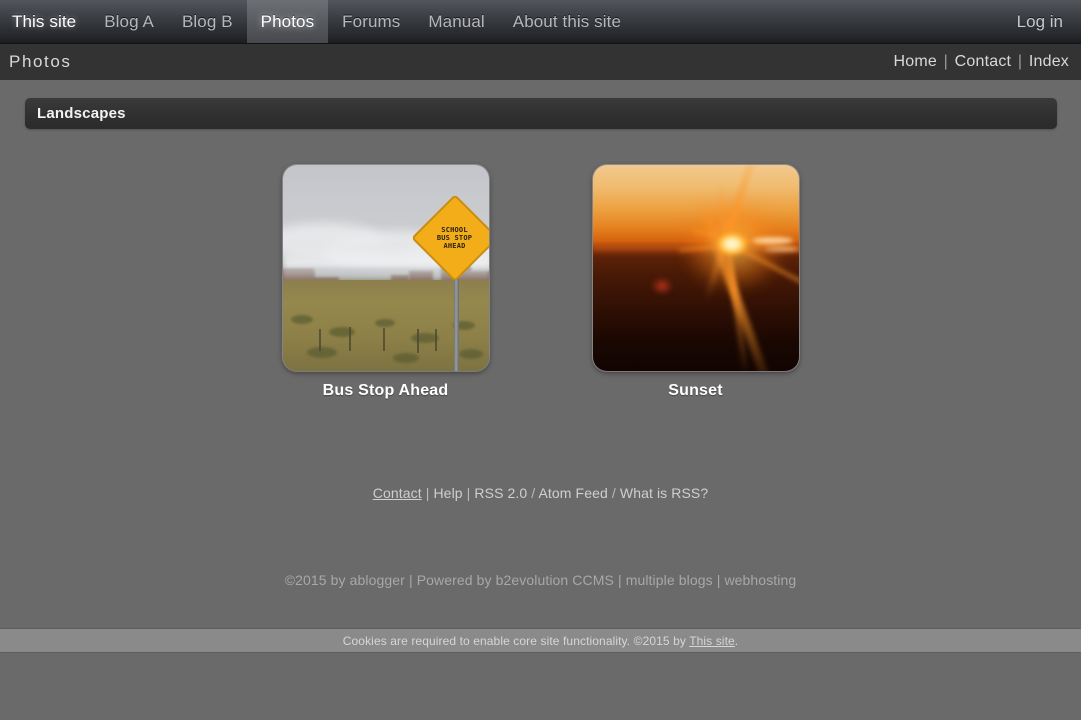 This screenshot has width=1081, height=720. What do you see at coordinates (515, 580) in the screenshot?
I see `powered-by-text: Powered by b2evolution CCMS` at bounding box center [515, 580].